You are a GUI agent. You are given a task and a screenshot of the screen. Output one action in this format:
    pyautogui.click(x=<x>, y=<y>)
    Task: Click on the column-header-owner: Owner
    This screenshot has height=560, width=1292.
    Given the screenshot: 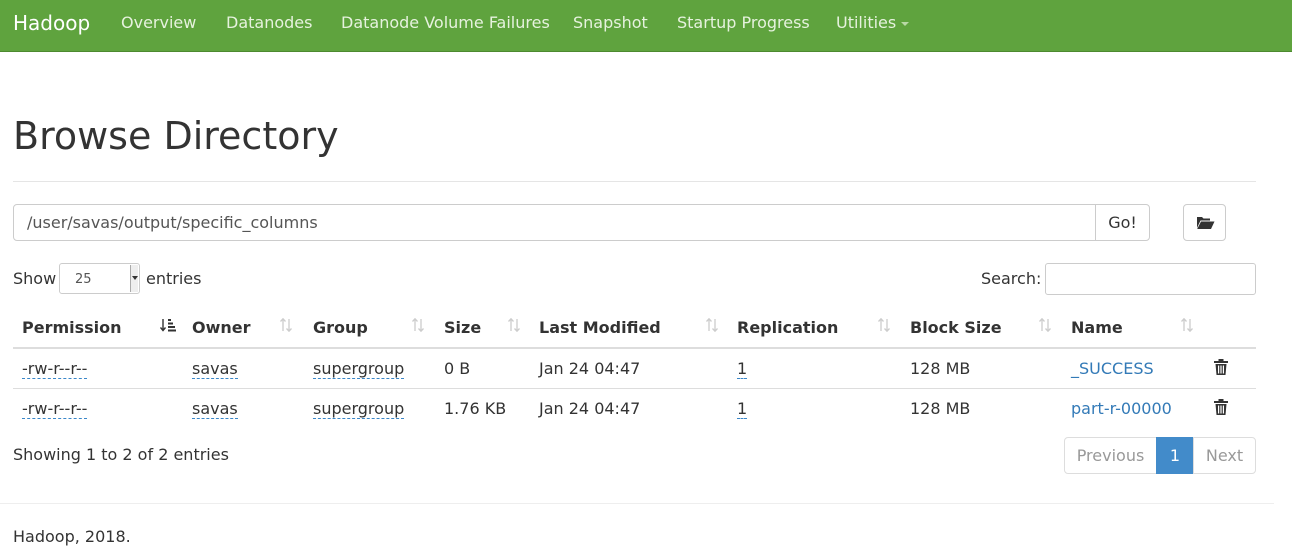 What is the action you would take?
    pyautogui.click(x=221, y=327)
    